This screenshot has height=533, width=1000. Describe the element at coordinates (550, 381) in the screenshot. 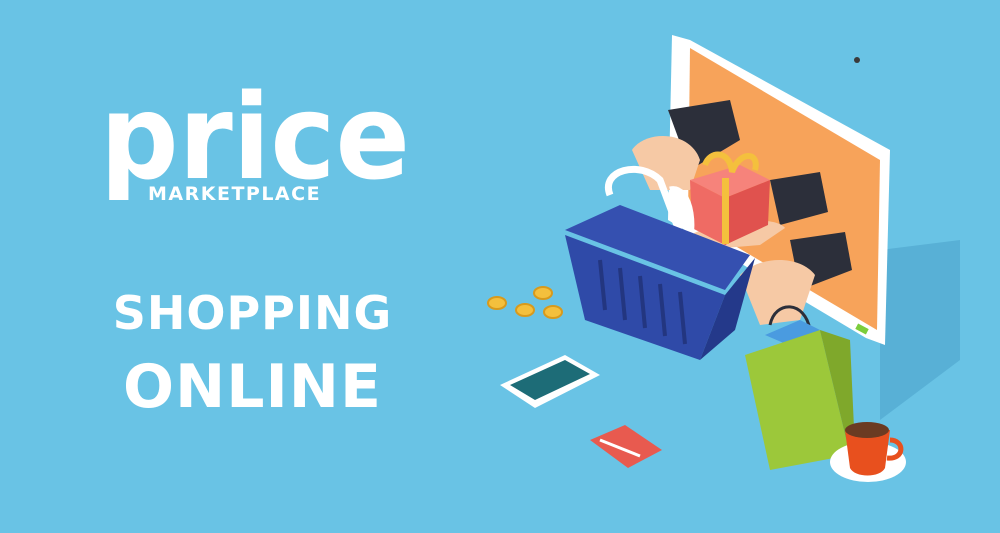

I see `phone-icon` at that location.